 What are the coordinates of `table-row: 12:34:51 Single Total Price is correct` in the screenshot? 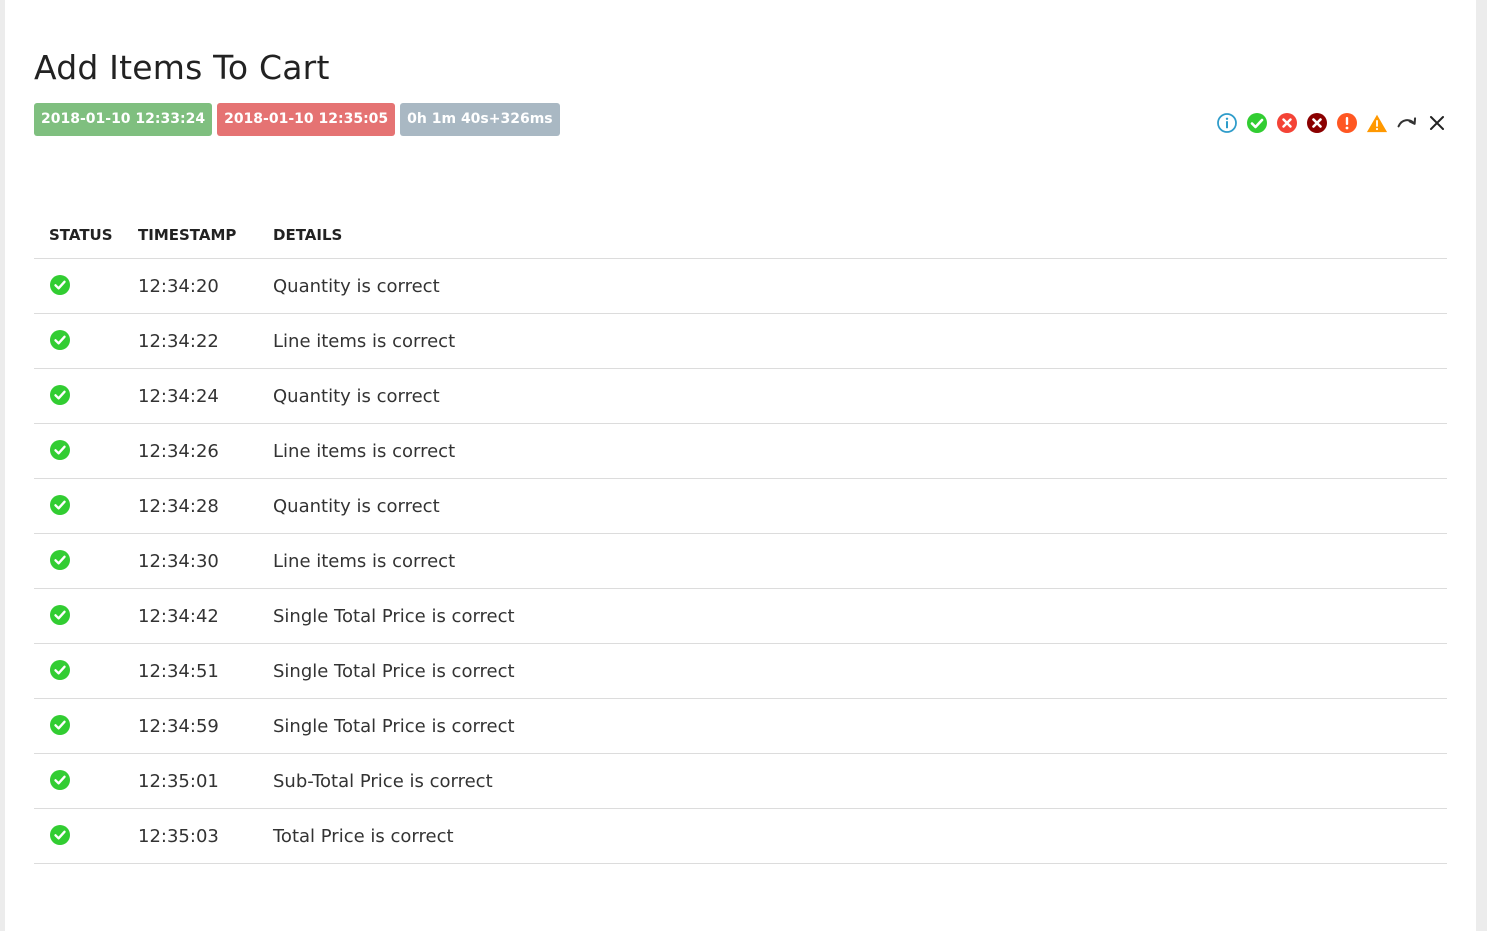 It's located at (740, 671).